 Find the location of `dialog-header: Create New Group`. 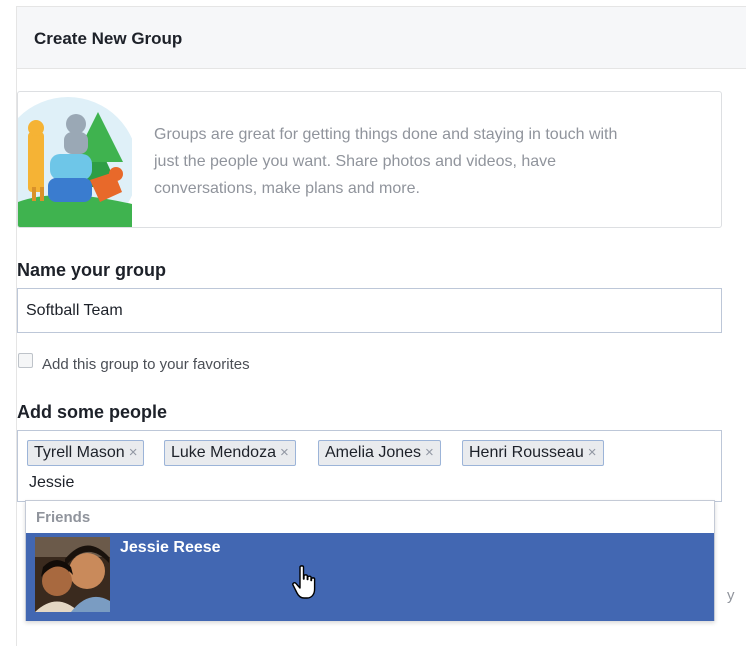

dialog-header: Create New Group is located at coordinates (381, 38).